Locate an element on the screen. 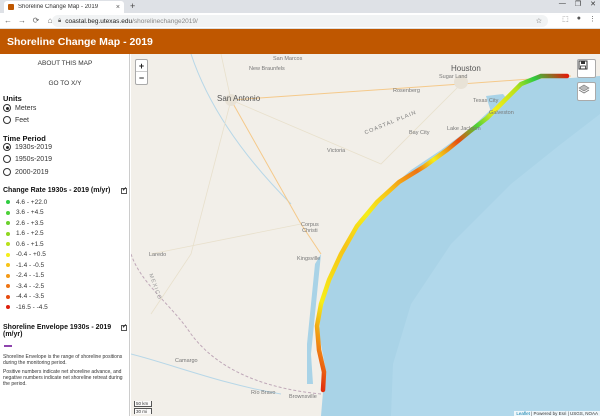  legend-row: -3.4 - -2.5 is located at coordinates (27, 286).